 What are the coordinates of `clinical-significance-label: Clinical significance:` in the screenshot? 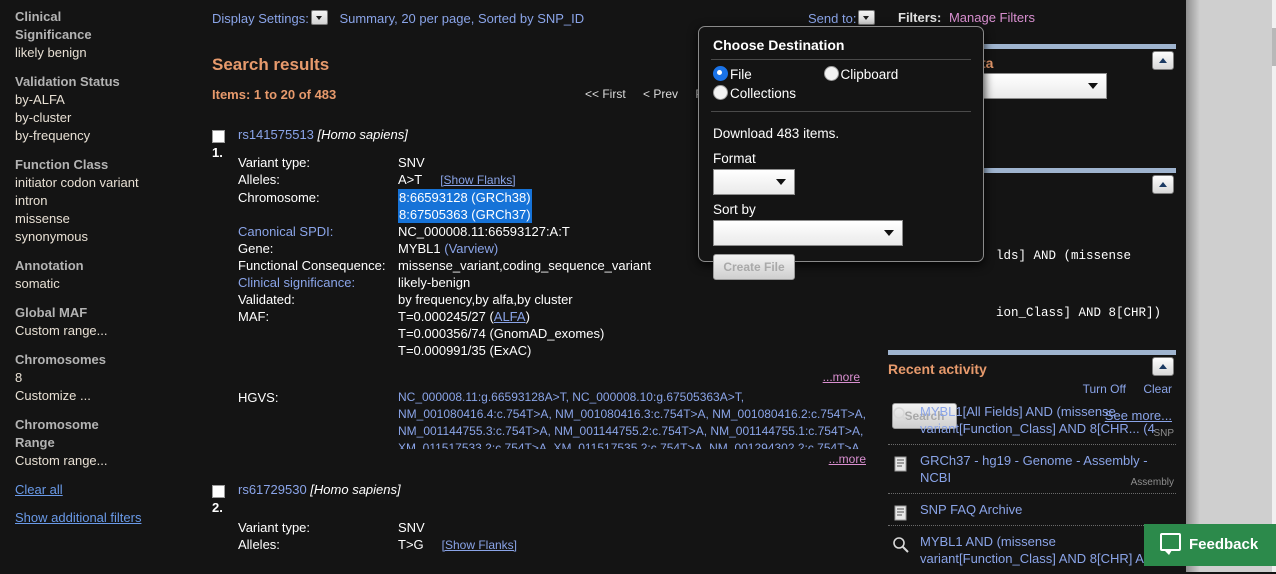 It's located at (318, 282).